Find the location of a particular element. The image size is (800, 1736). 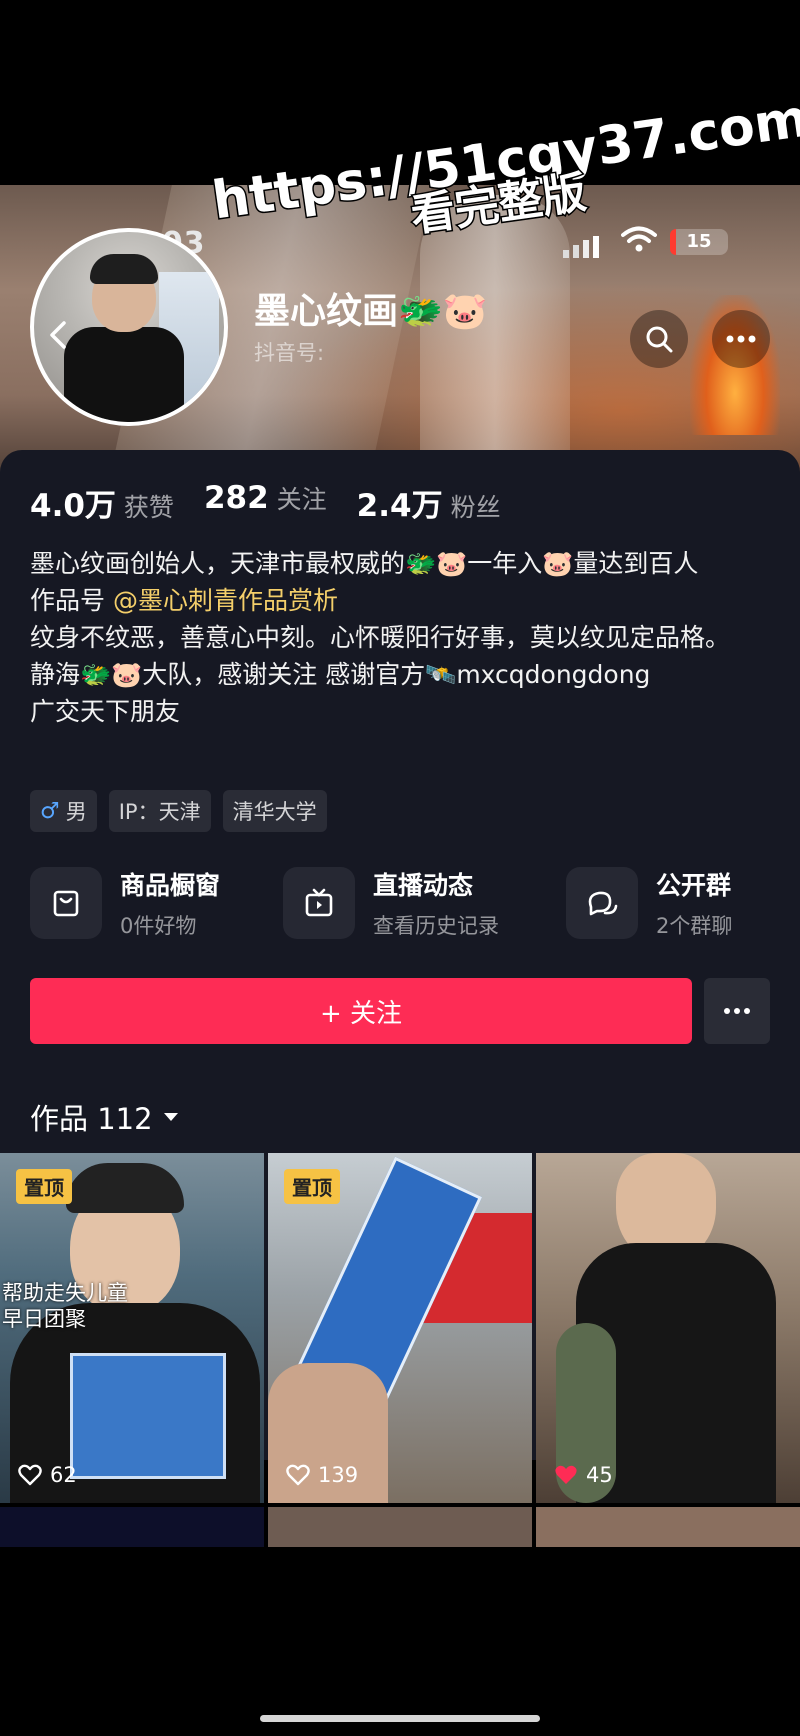

video-likes: 45 is located at coordinates (583, 1475).